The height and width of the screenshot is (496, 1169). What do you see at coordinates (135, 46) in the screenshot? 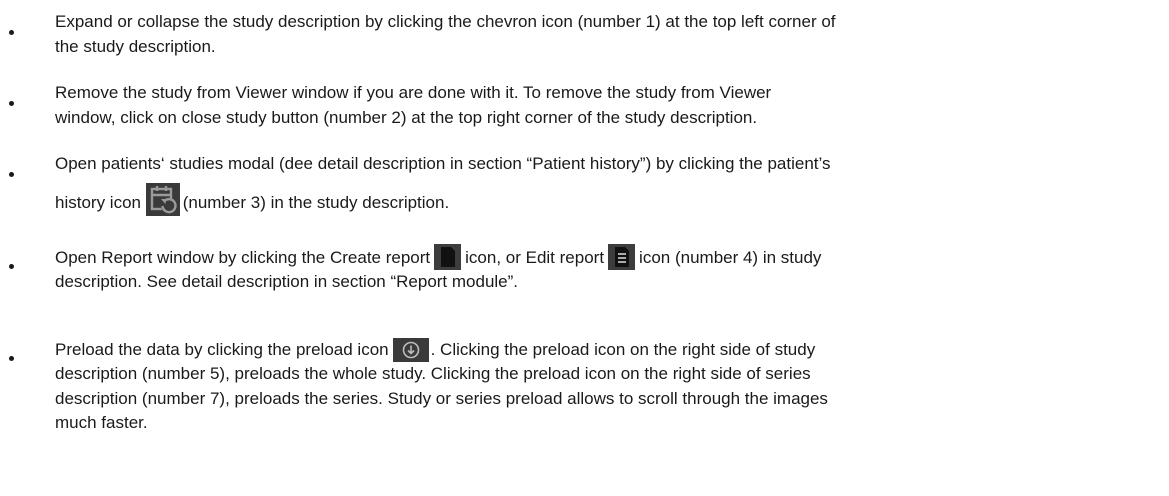
I see `bullet-line: the study description.` at bounding box center [135, 46].